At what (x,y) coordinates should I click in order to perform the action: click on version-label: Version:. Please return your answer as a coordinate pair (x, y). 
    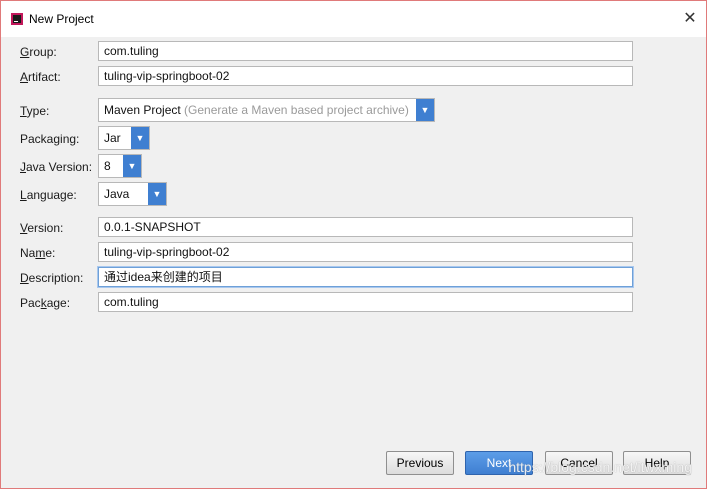
    Looking at the image, I should click on (42, 228).